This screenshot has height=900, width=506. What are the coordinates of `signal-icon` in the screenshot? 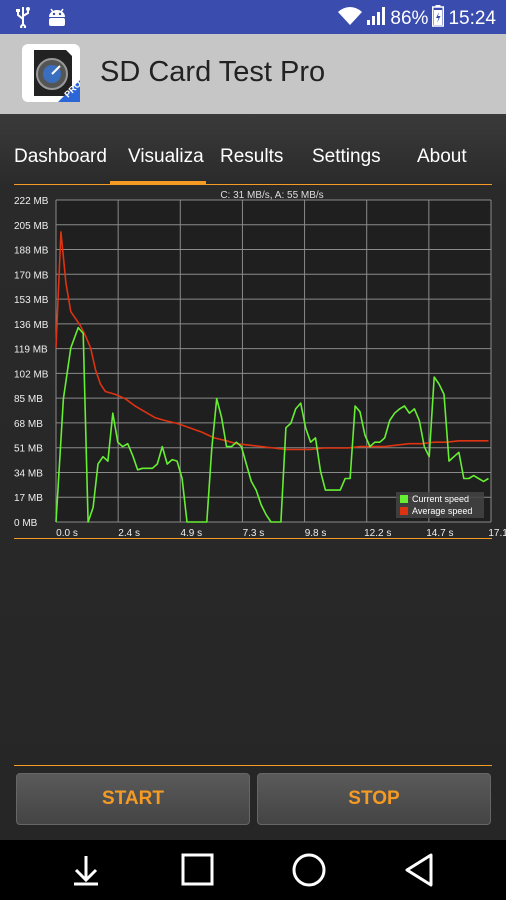 It's located at (376, 19).